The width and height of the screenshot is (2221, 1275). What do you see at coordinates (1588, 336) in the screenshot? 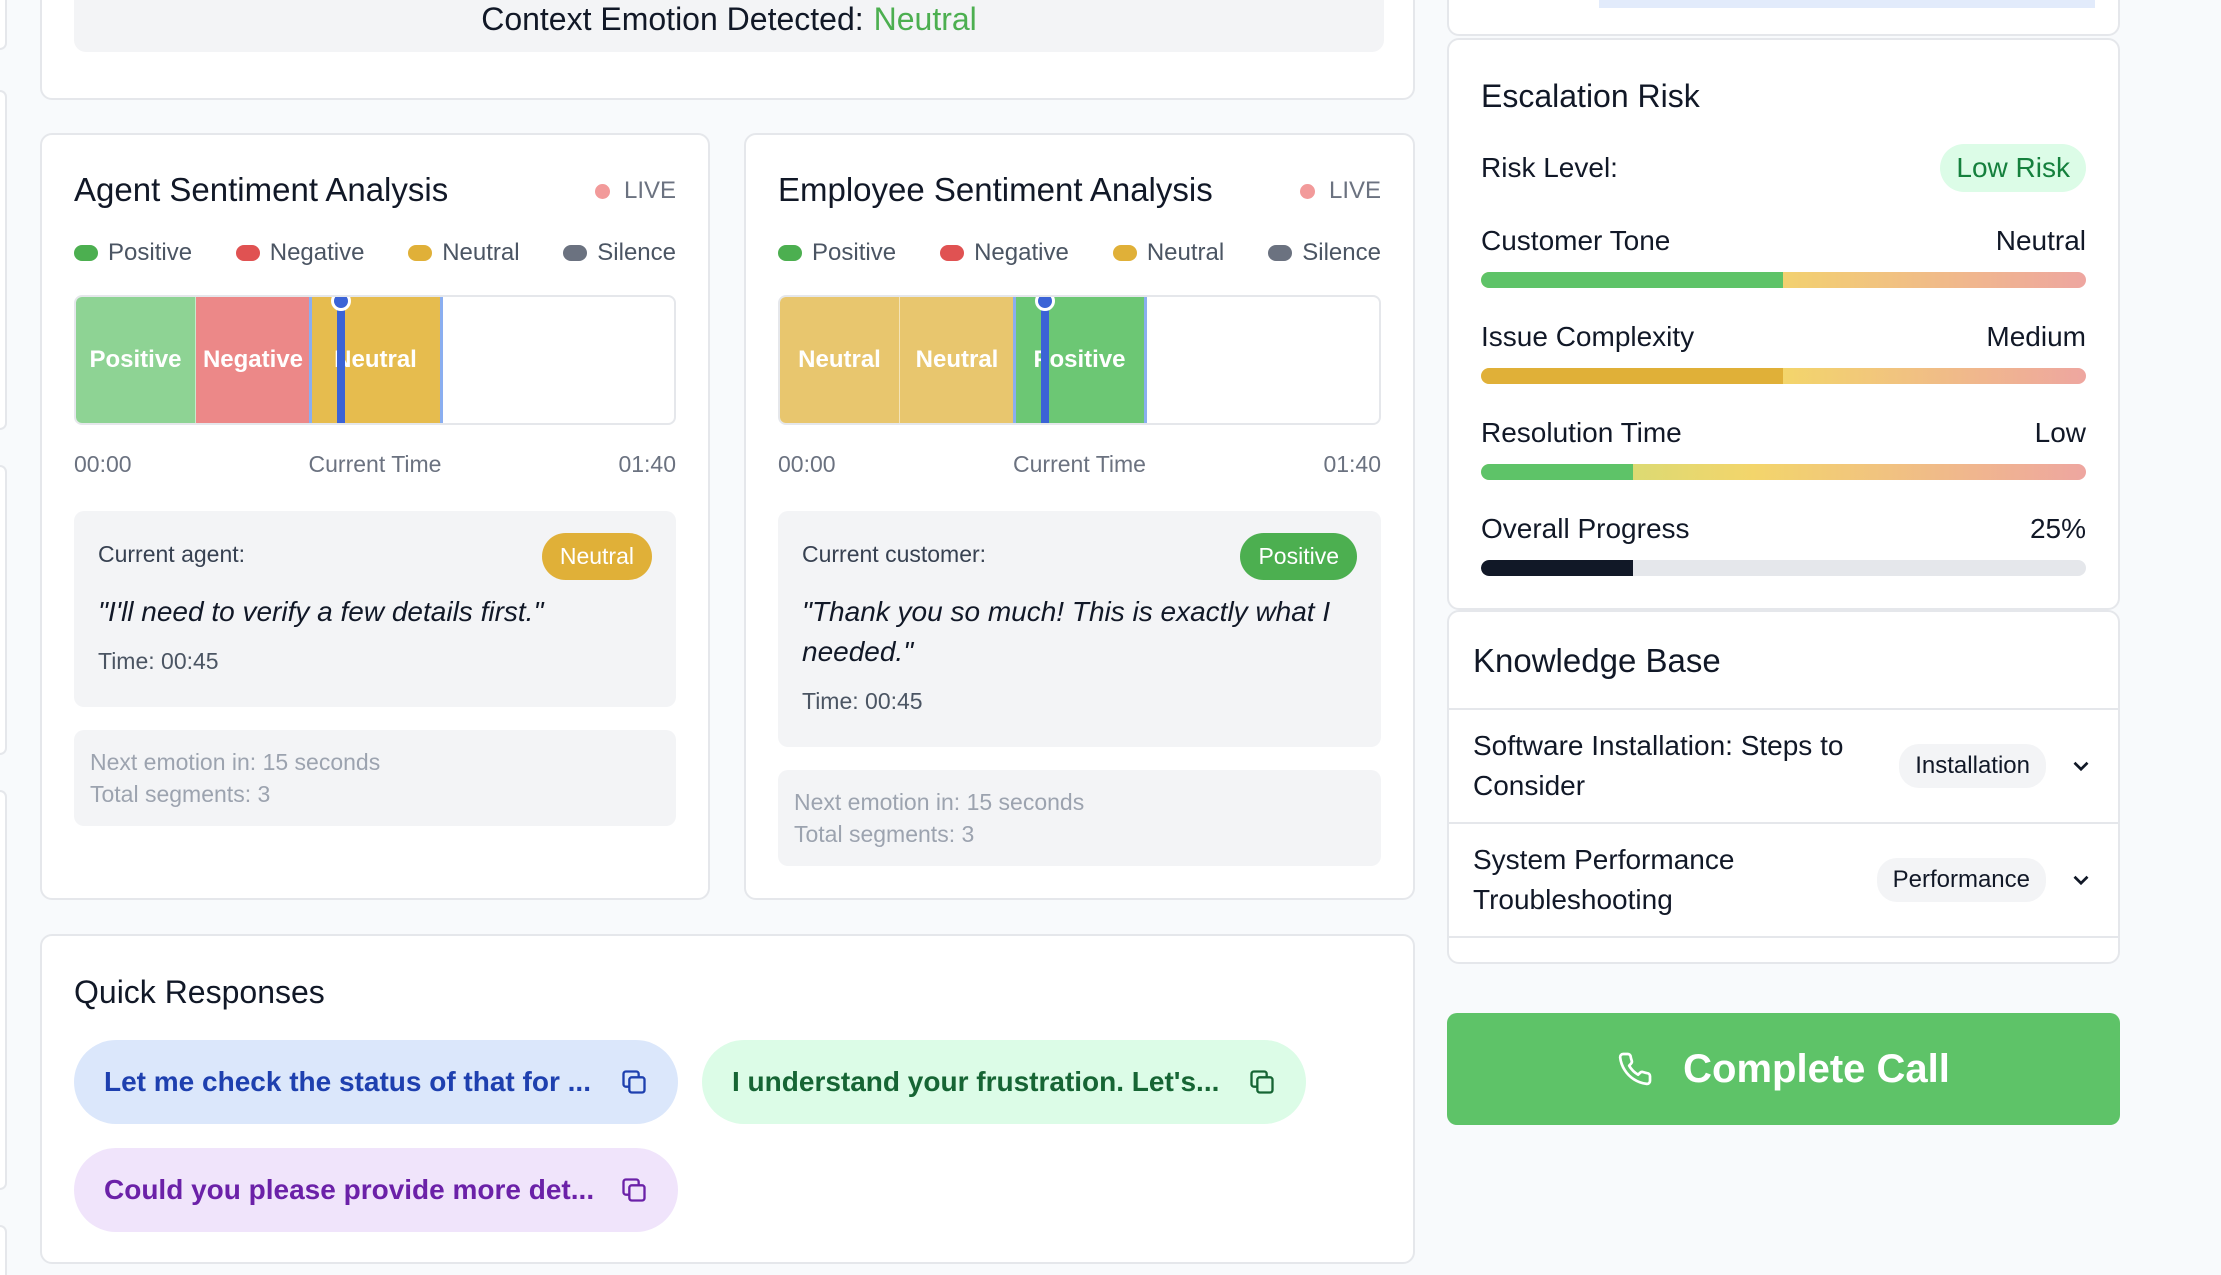
I see `metric-label: Issue Complexity` at bounding box center [1588, 336].